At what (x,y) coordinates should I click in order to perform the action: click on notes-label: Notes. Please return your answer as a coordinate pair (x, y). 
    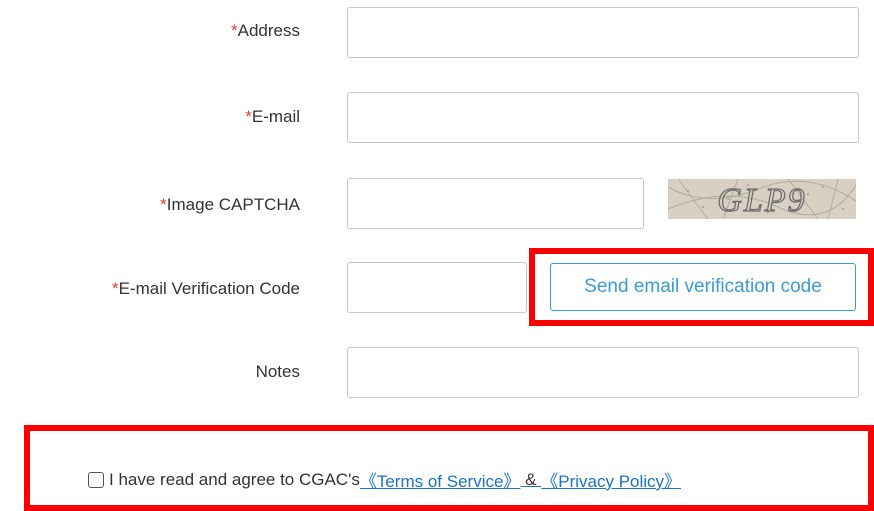
    Looking at the image, I should click on (278, 372).